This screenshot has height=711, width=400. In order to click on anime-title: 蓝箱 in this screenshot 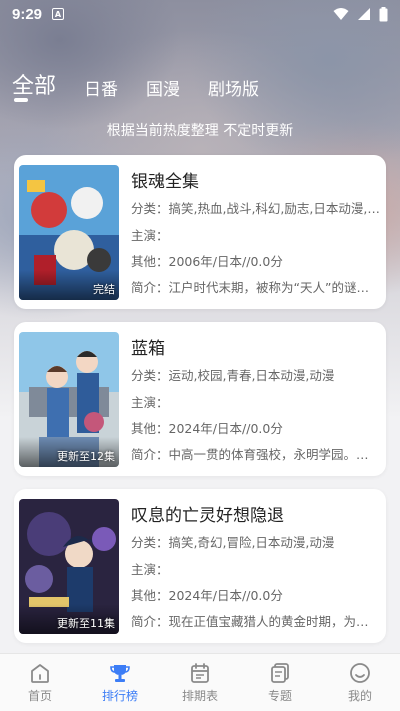, I will do `click(148, 349)`.